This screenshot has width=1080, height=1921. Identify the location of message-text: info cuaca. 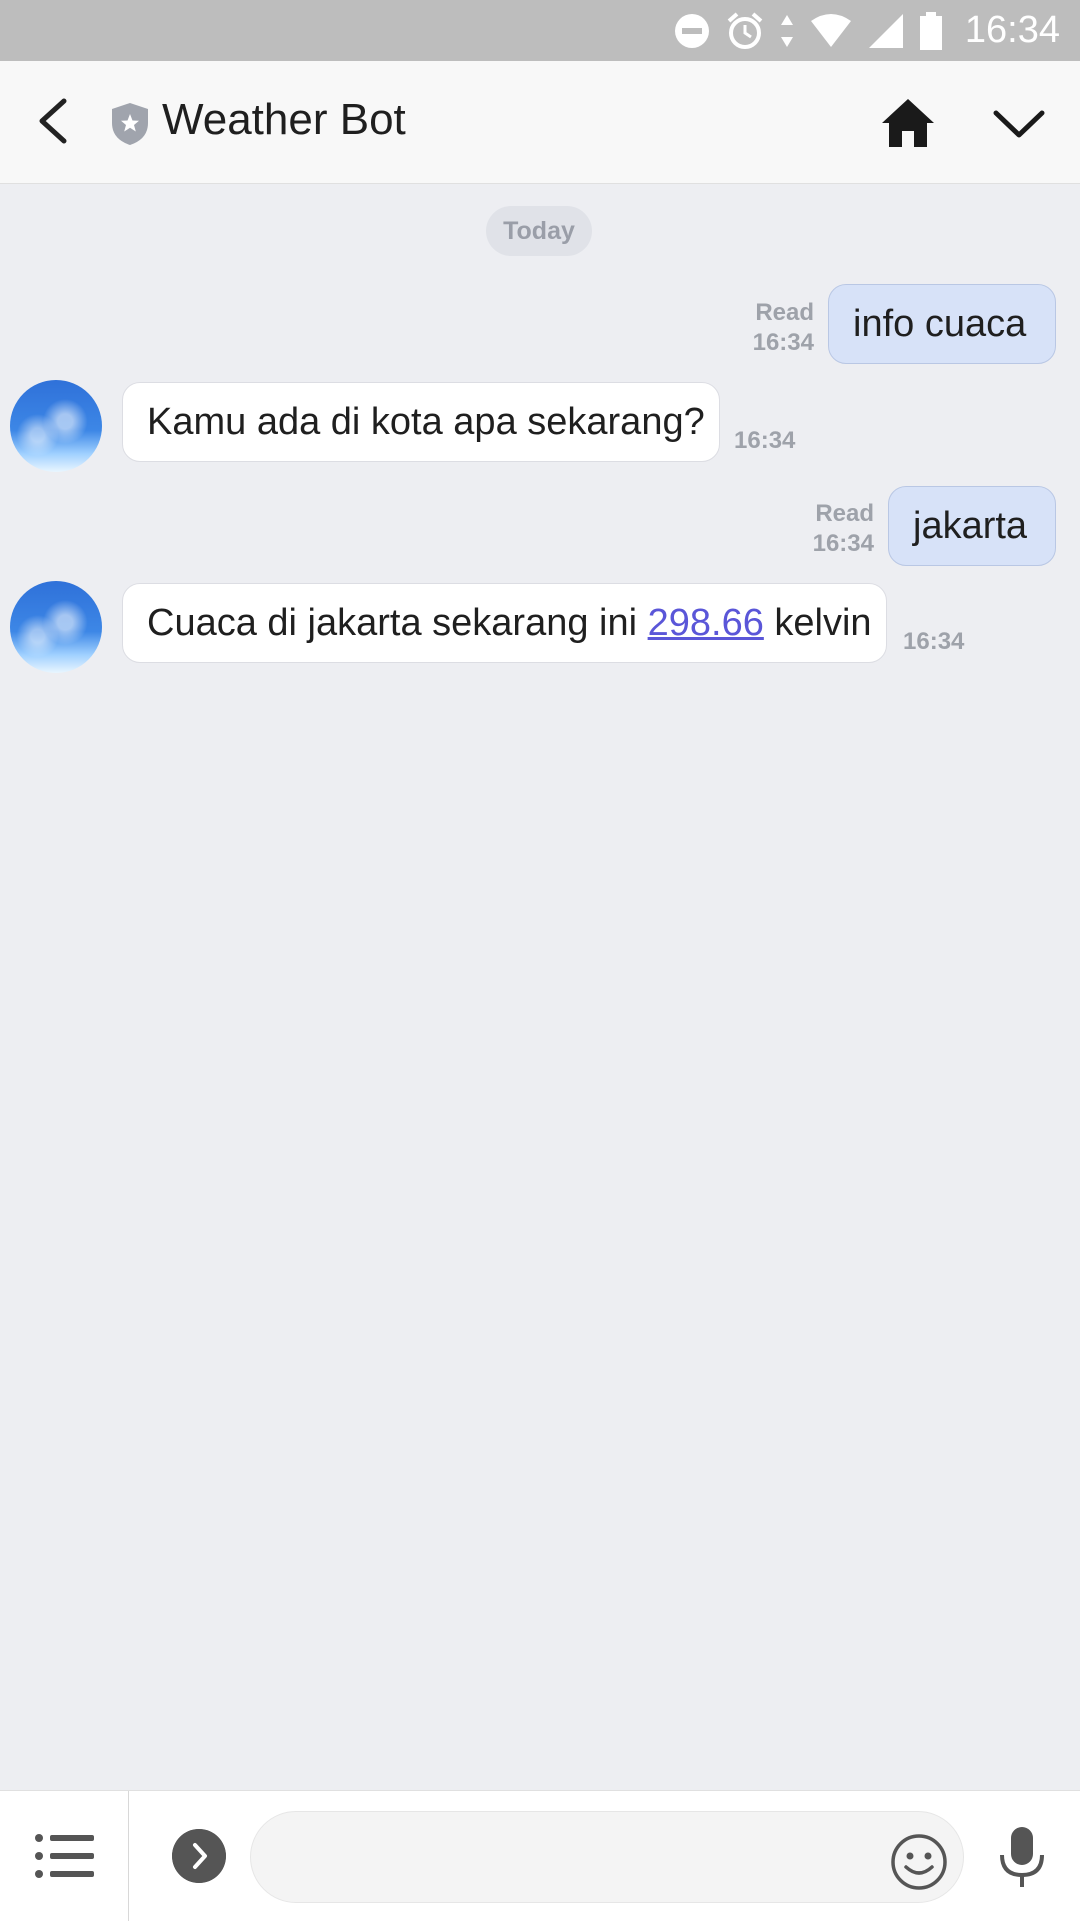
(940, 323).